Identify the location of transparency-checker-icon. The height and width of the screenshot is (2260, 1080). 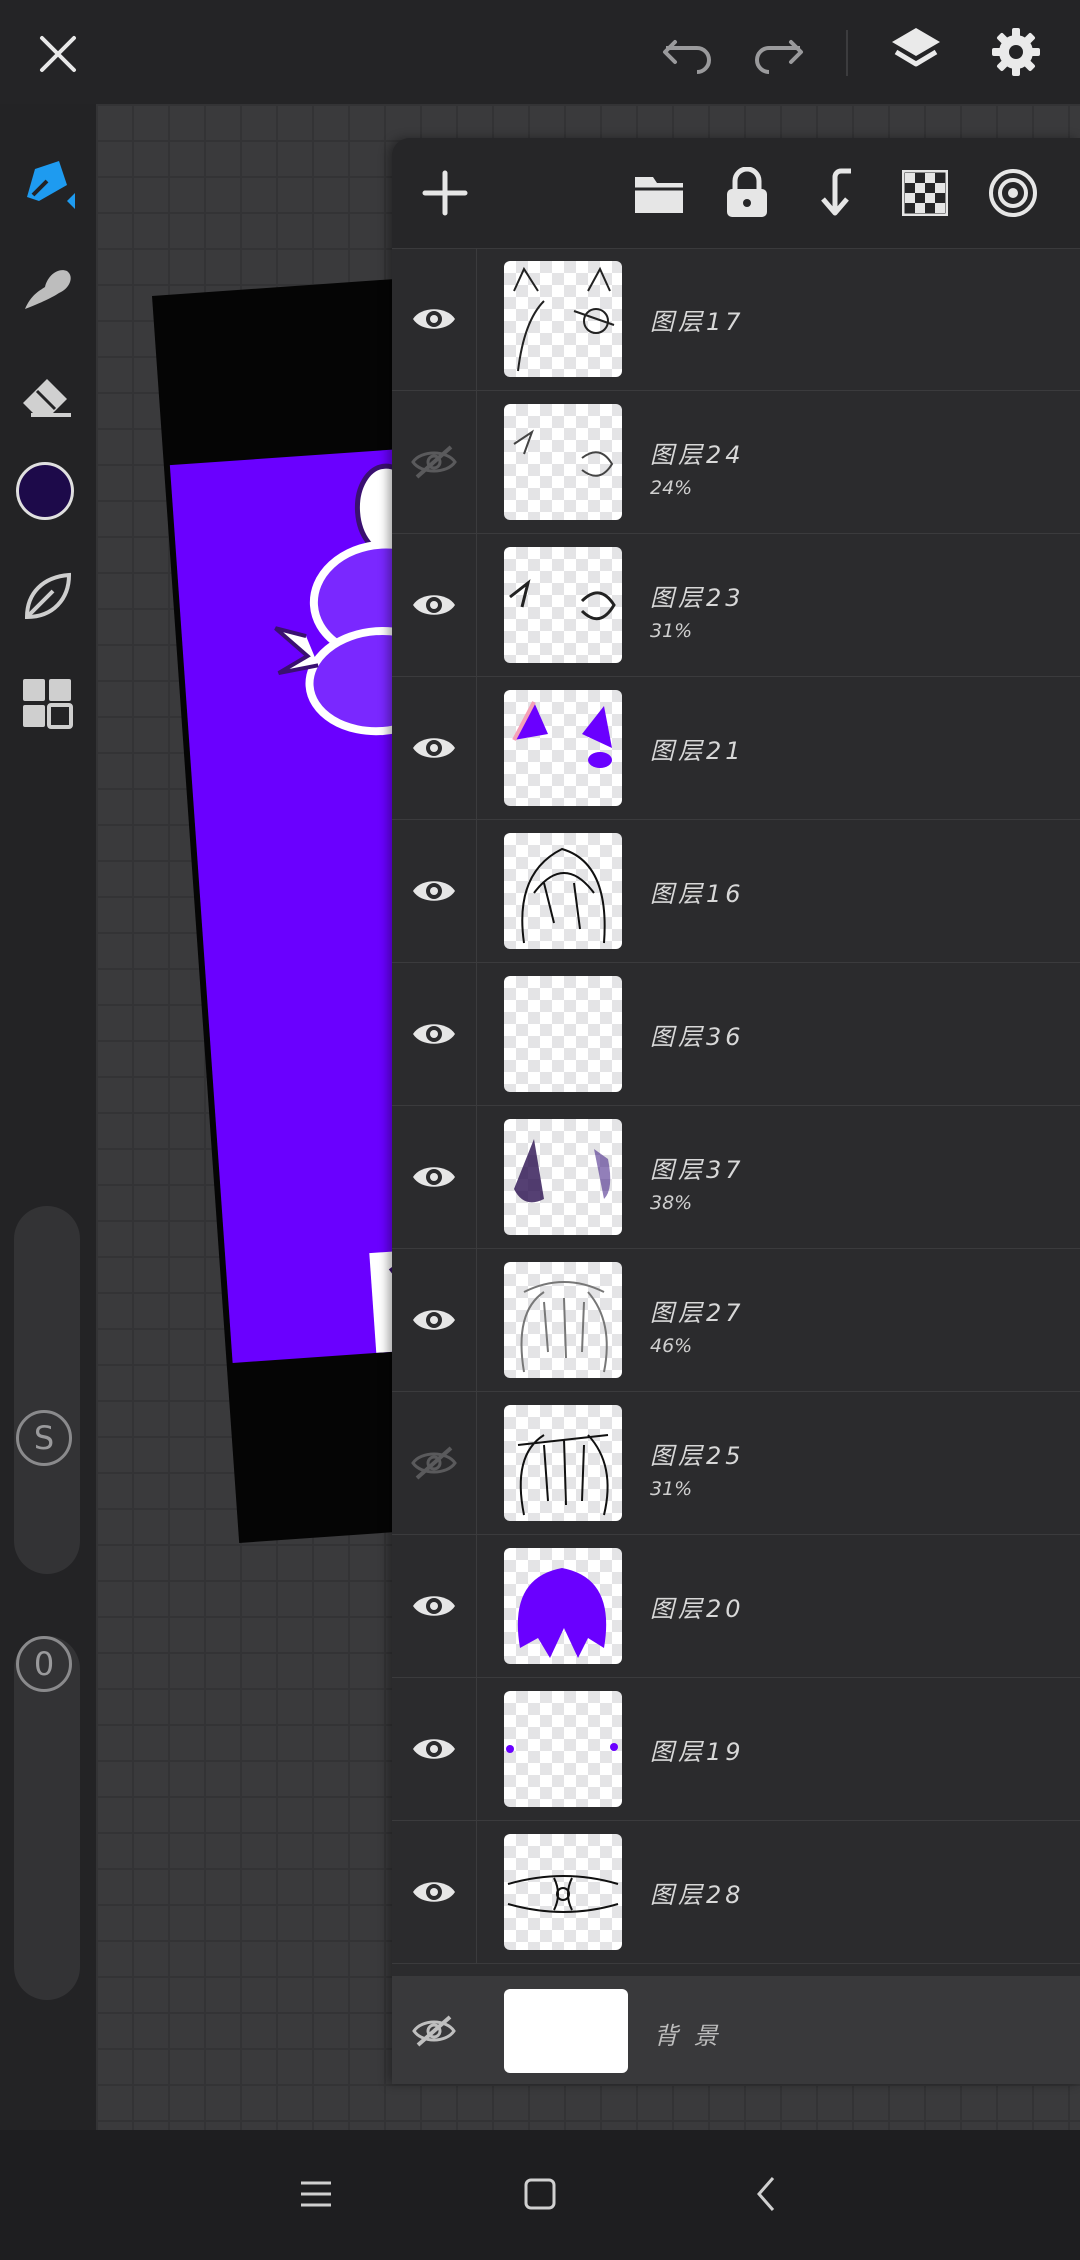
(925, 193).